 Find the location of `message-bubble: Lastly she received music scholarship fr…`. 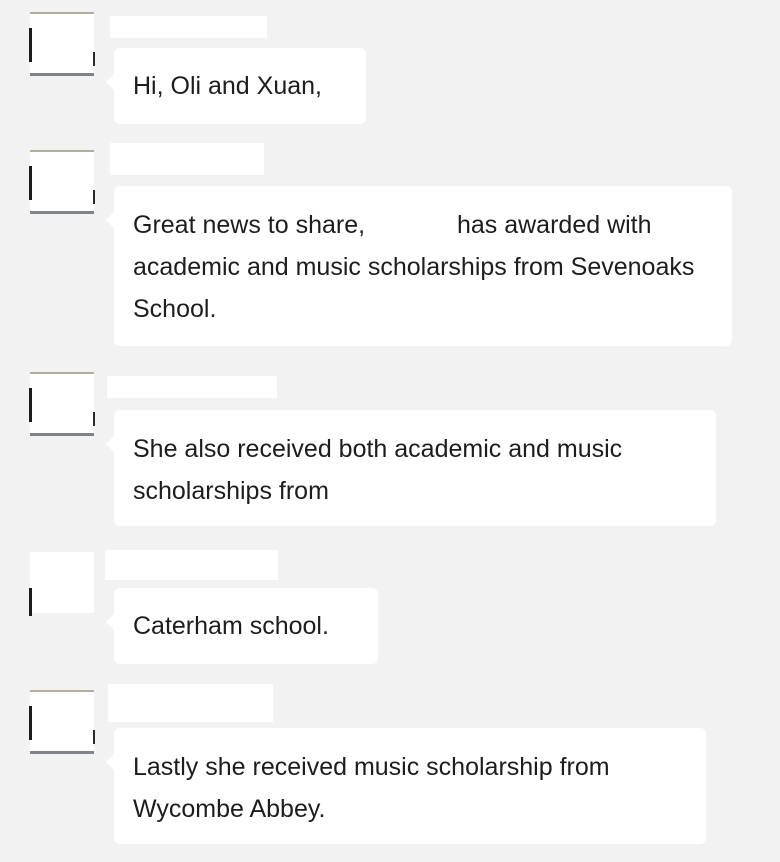

message-bubble: Lastly she received music scholarship fr… is located at coordinates (406, 786).